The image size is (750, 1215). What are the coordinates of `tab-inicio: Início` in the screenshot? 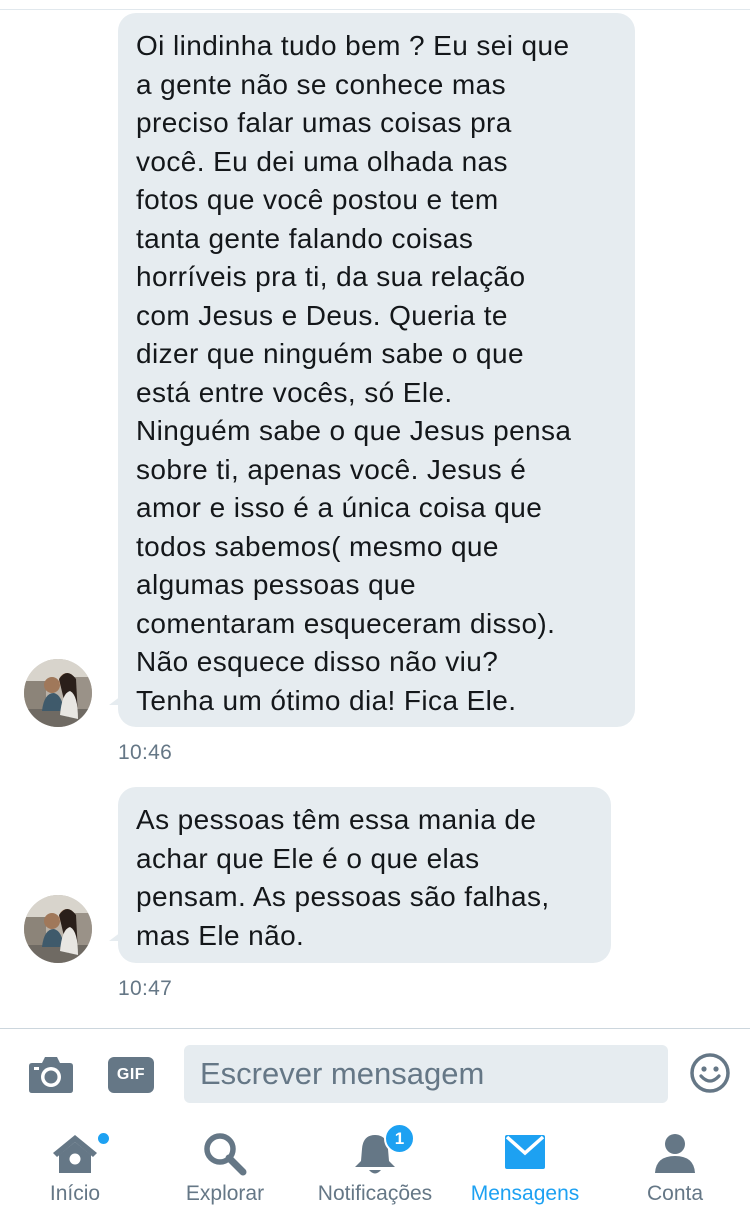 It's located at (75, 1167).